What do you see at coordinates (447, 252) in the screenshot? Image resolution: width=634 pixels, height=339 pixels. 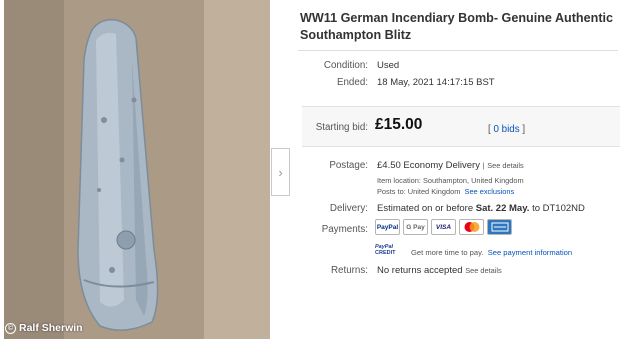 I see `paypal-credit-text: Get more time to pay.` at bounding box center [447, 252].